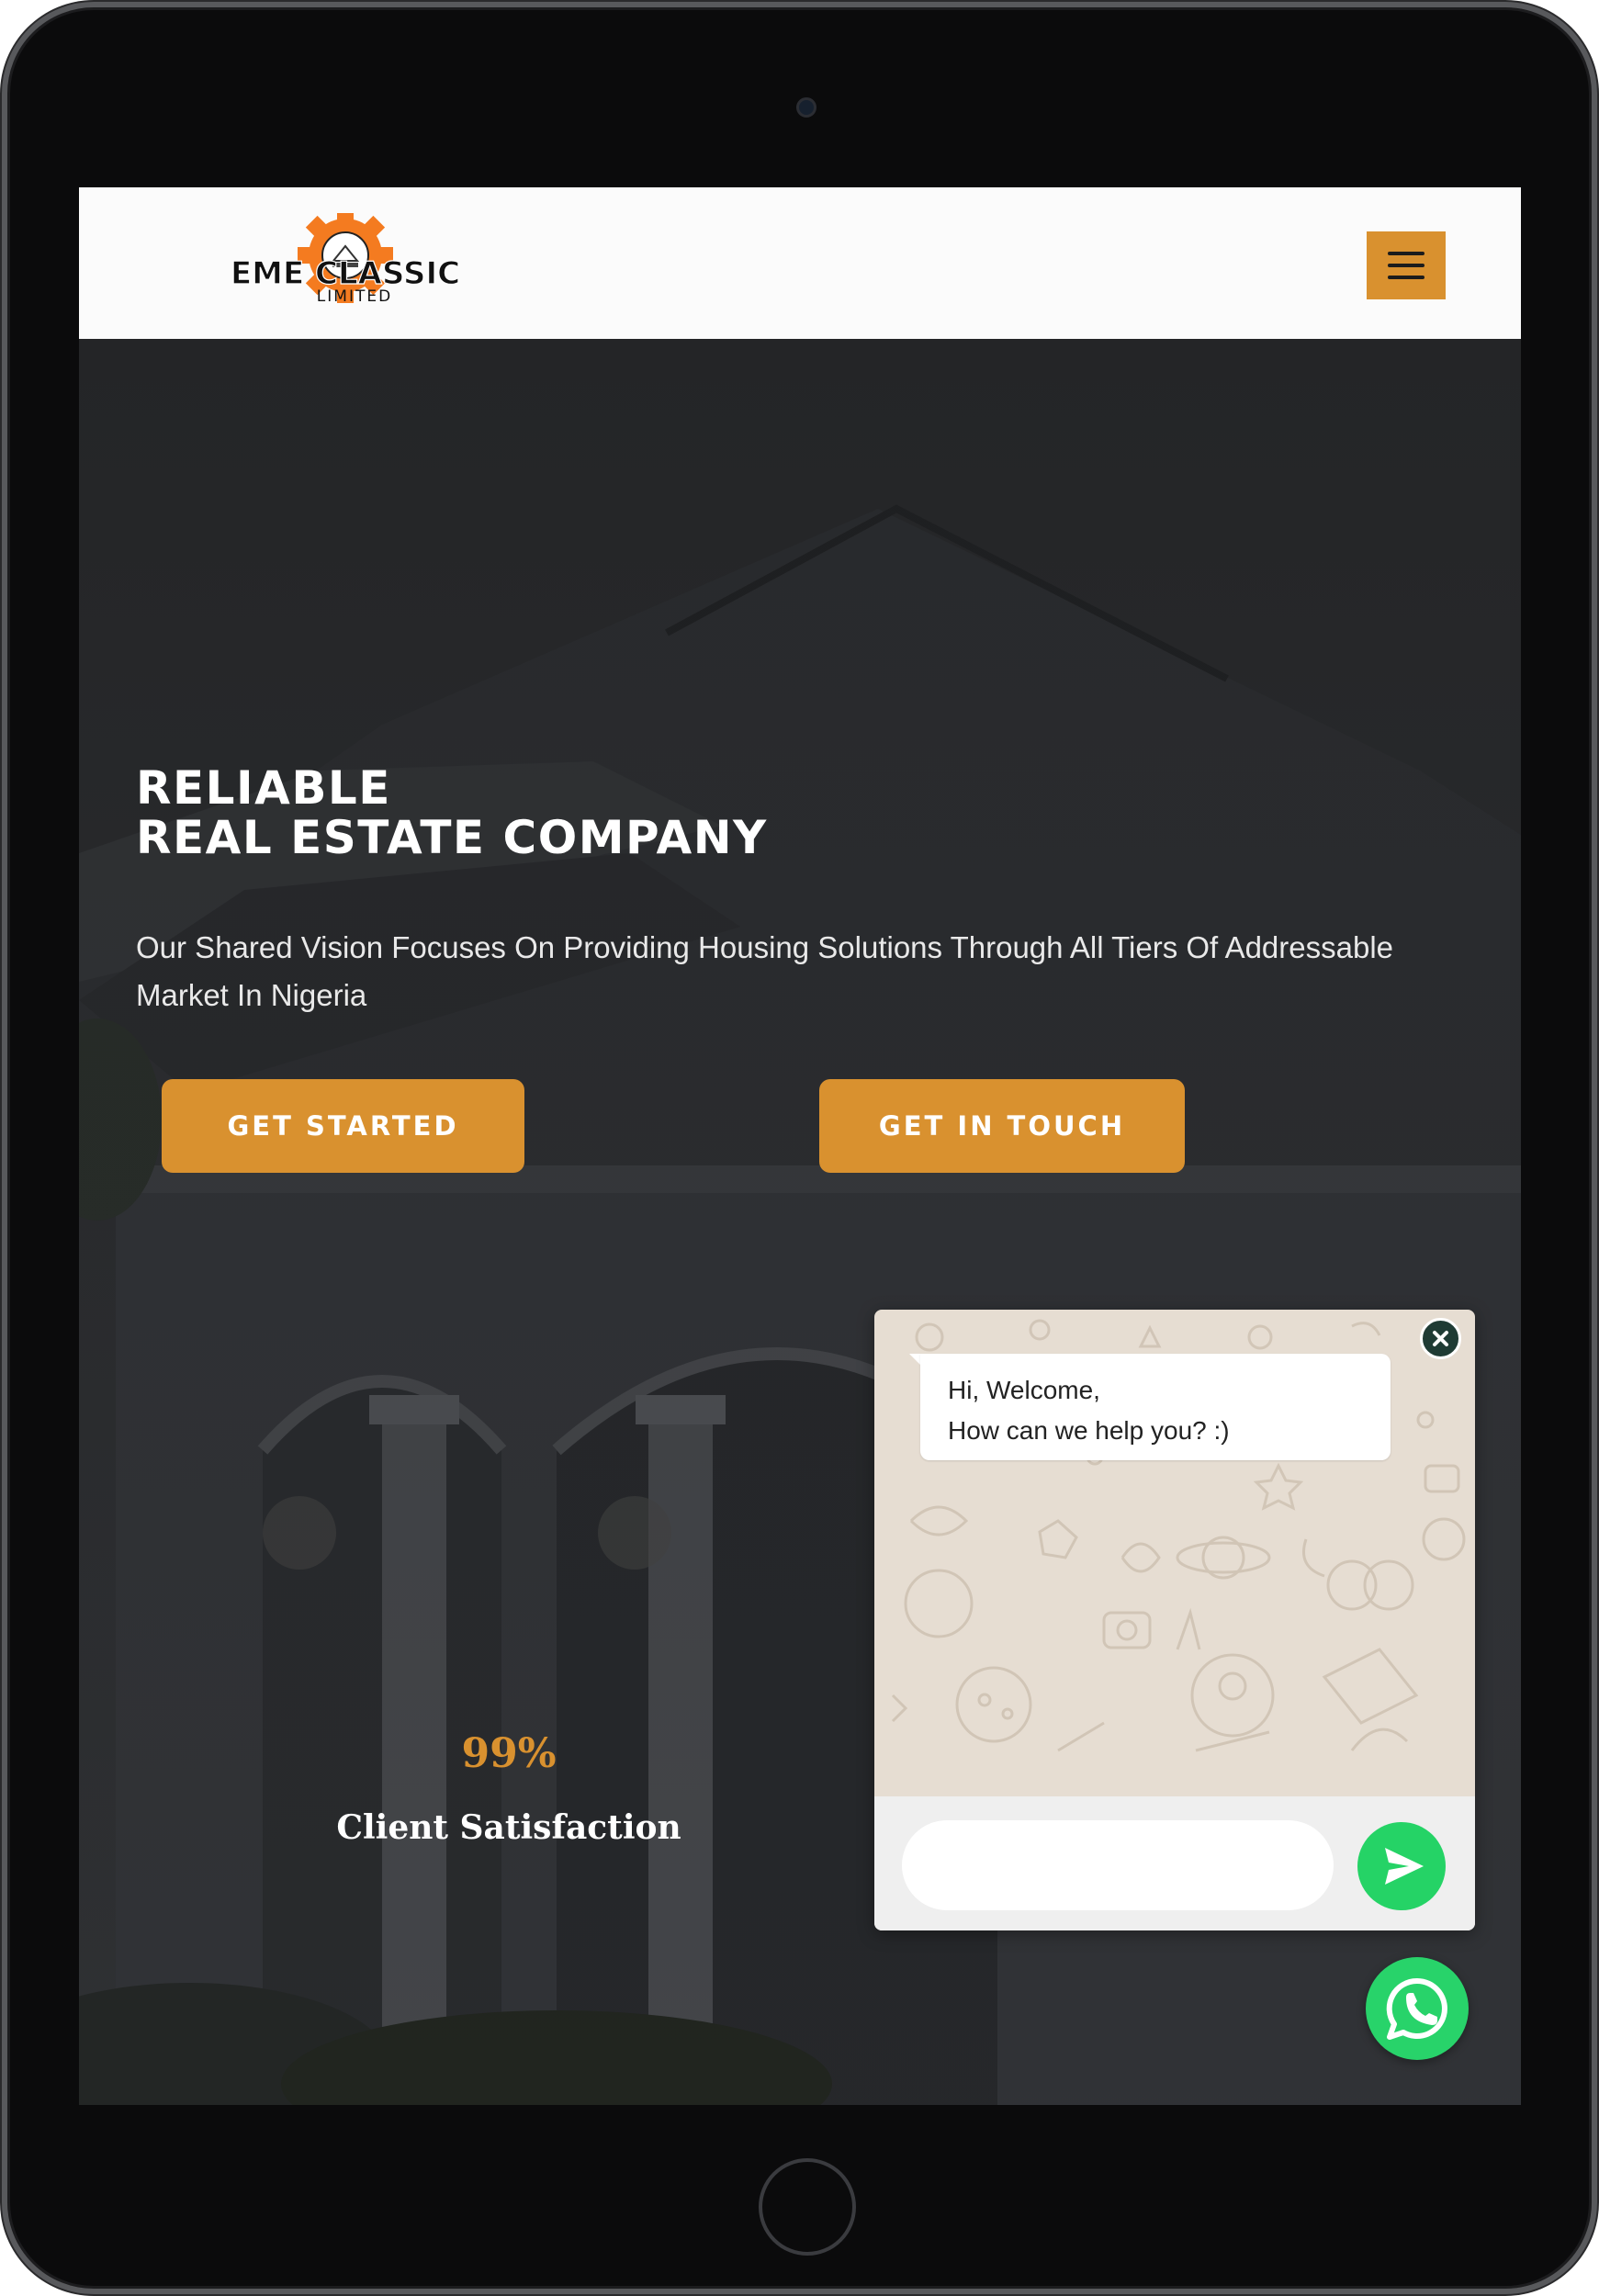  Describe the element at coordinates (807, 2207) in the screenshot. I see `home-button` at that location.